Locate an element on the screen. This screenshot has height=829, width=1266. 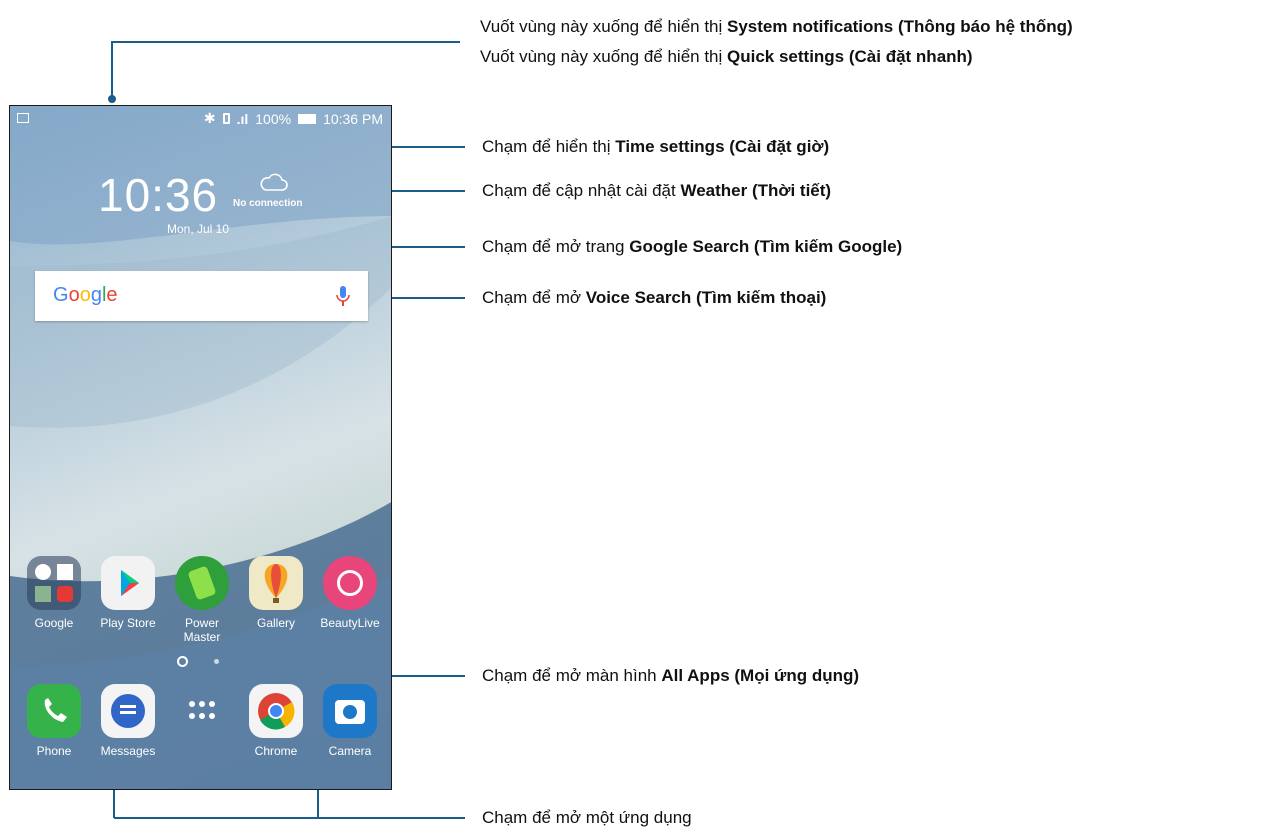
app-power-master: Power Master is located at coordinates (202, 600).